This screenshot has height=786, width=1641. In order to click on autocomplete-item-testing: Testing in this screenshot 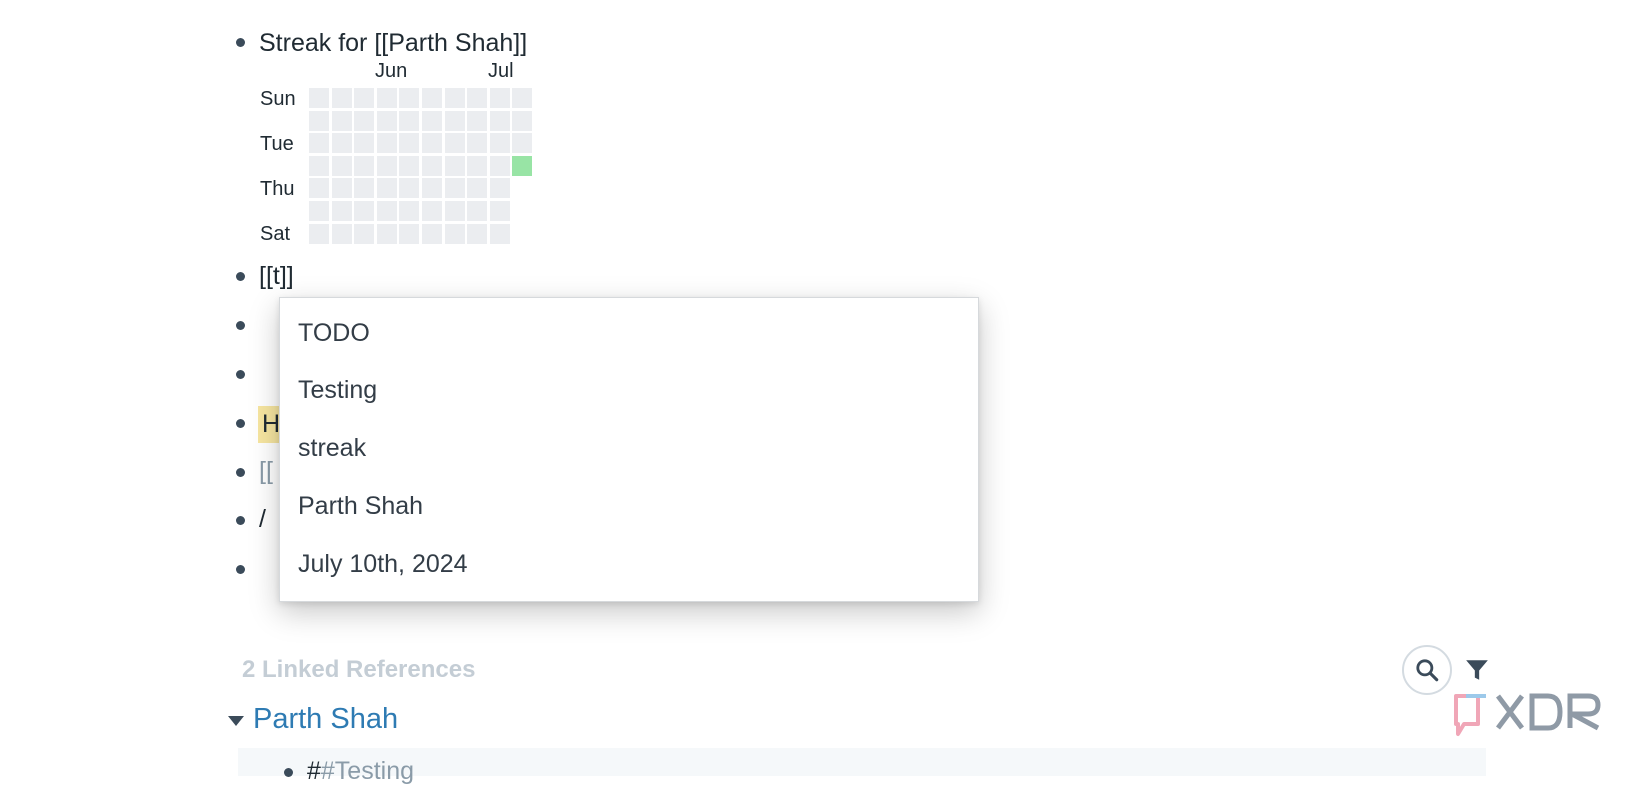, I will do `click(337, 390)`.